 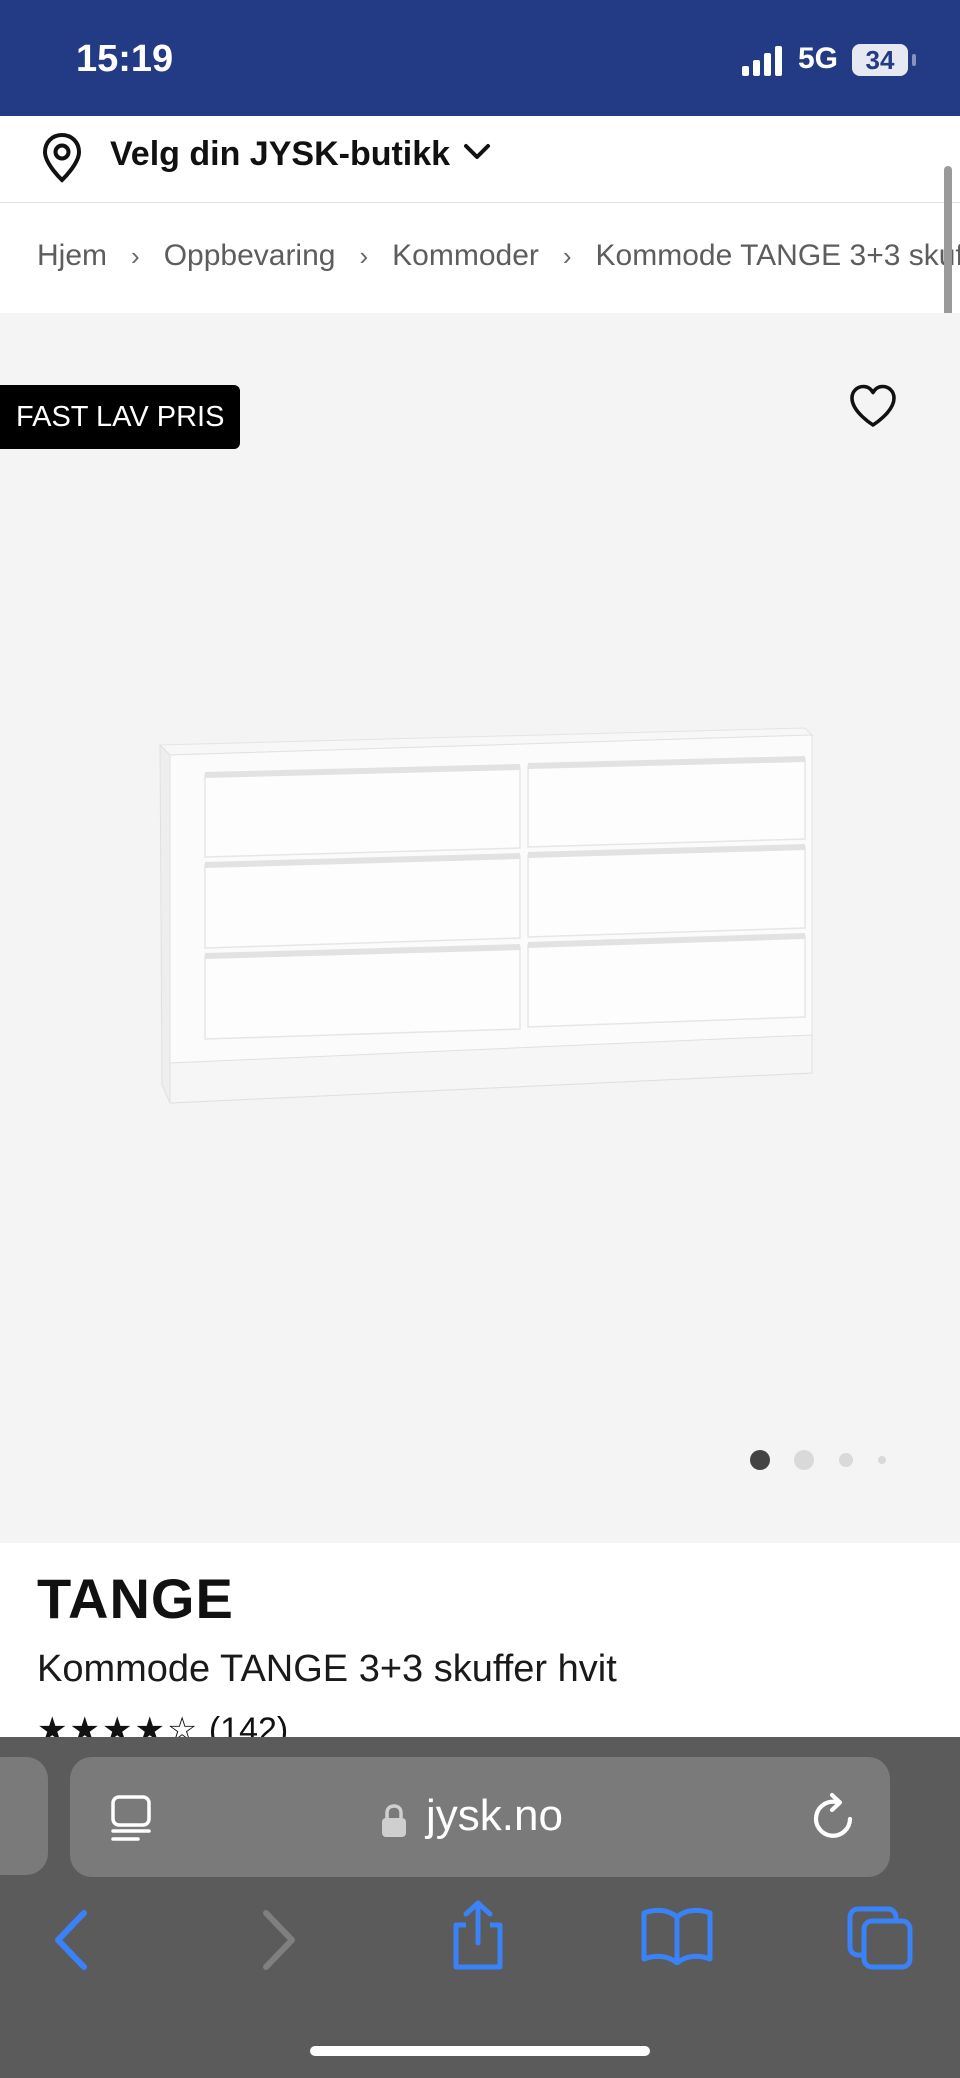 What do you see at coordinates (823, 1460) in the screenshot?
I see `gallery-pagination-dots` at bounding box center [823, 1460].